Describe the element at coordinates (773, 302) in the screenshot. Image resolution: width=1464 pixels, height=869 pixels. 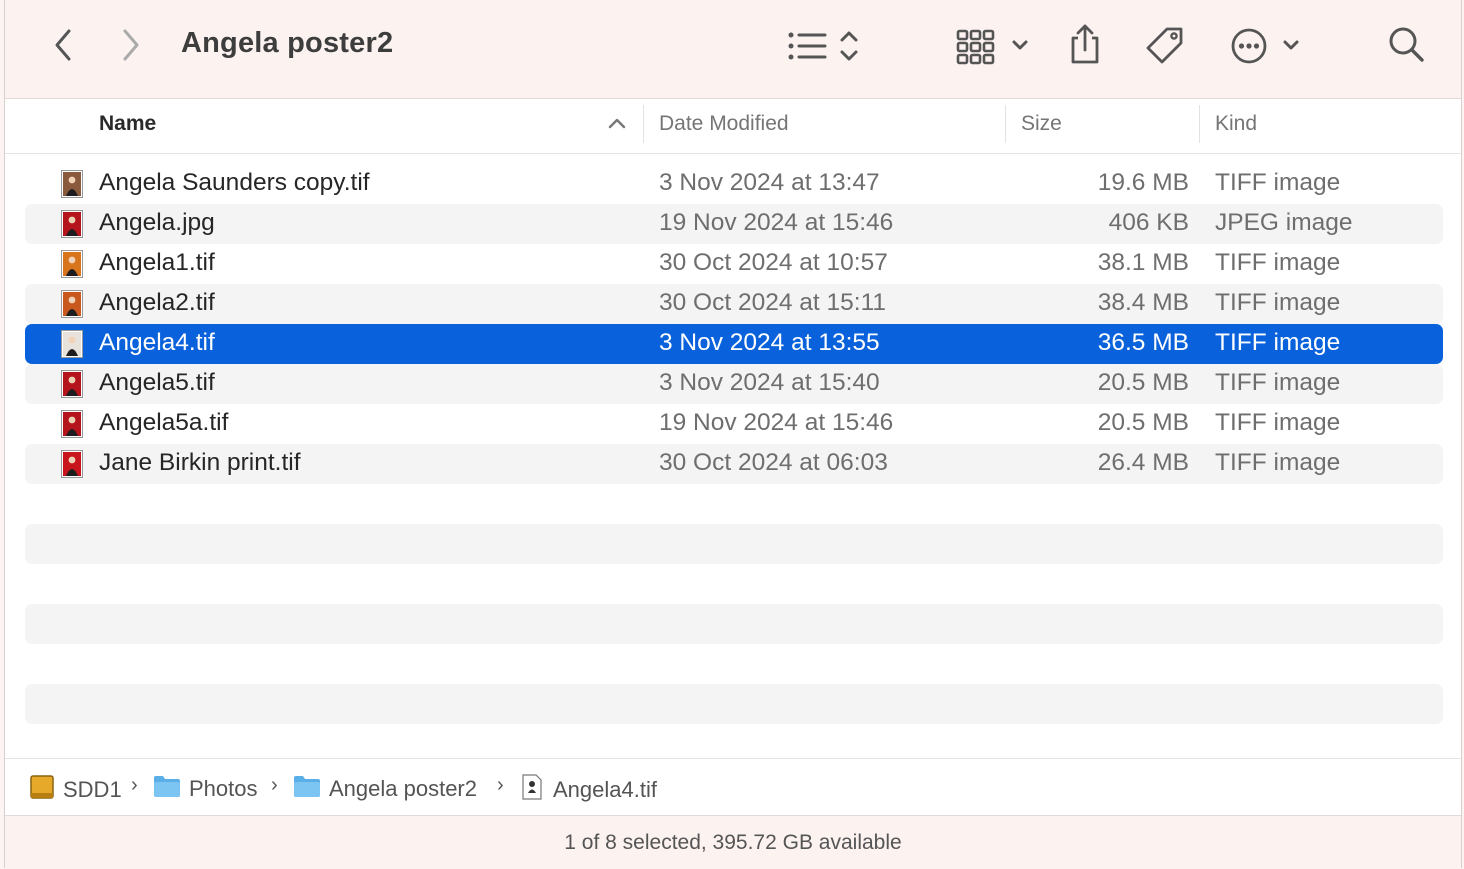
I see `file-date-modified: 30 Oct 2024 at 15:11` at that location.